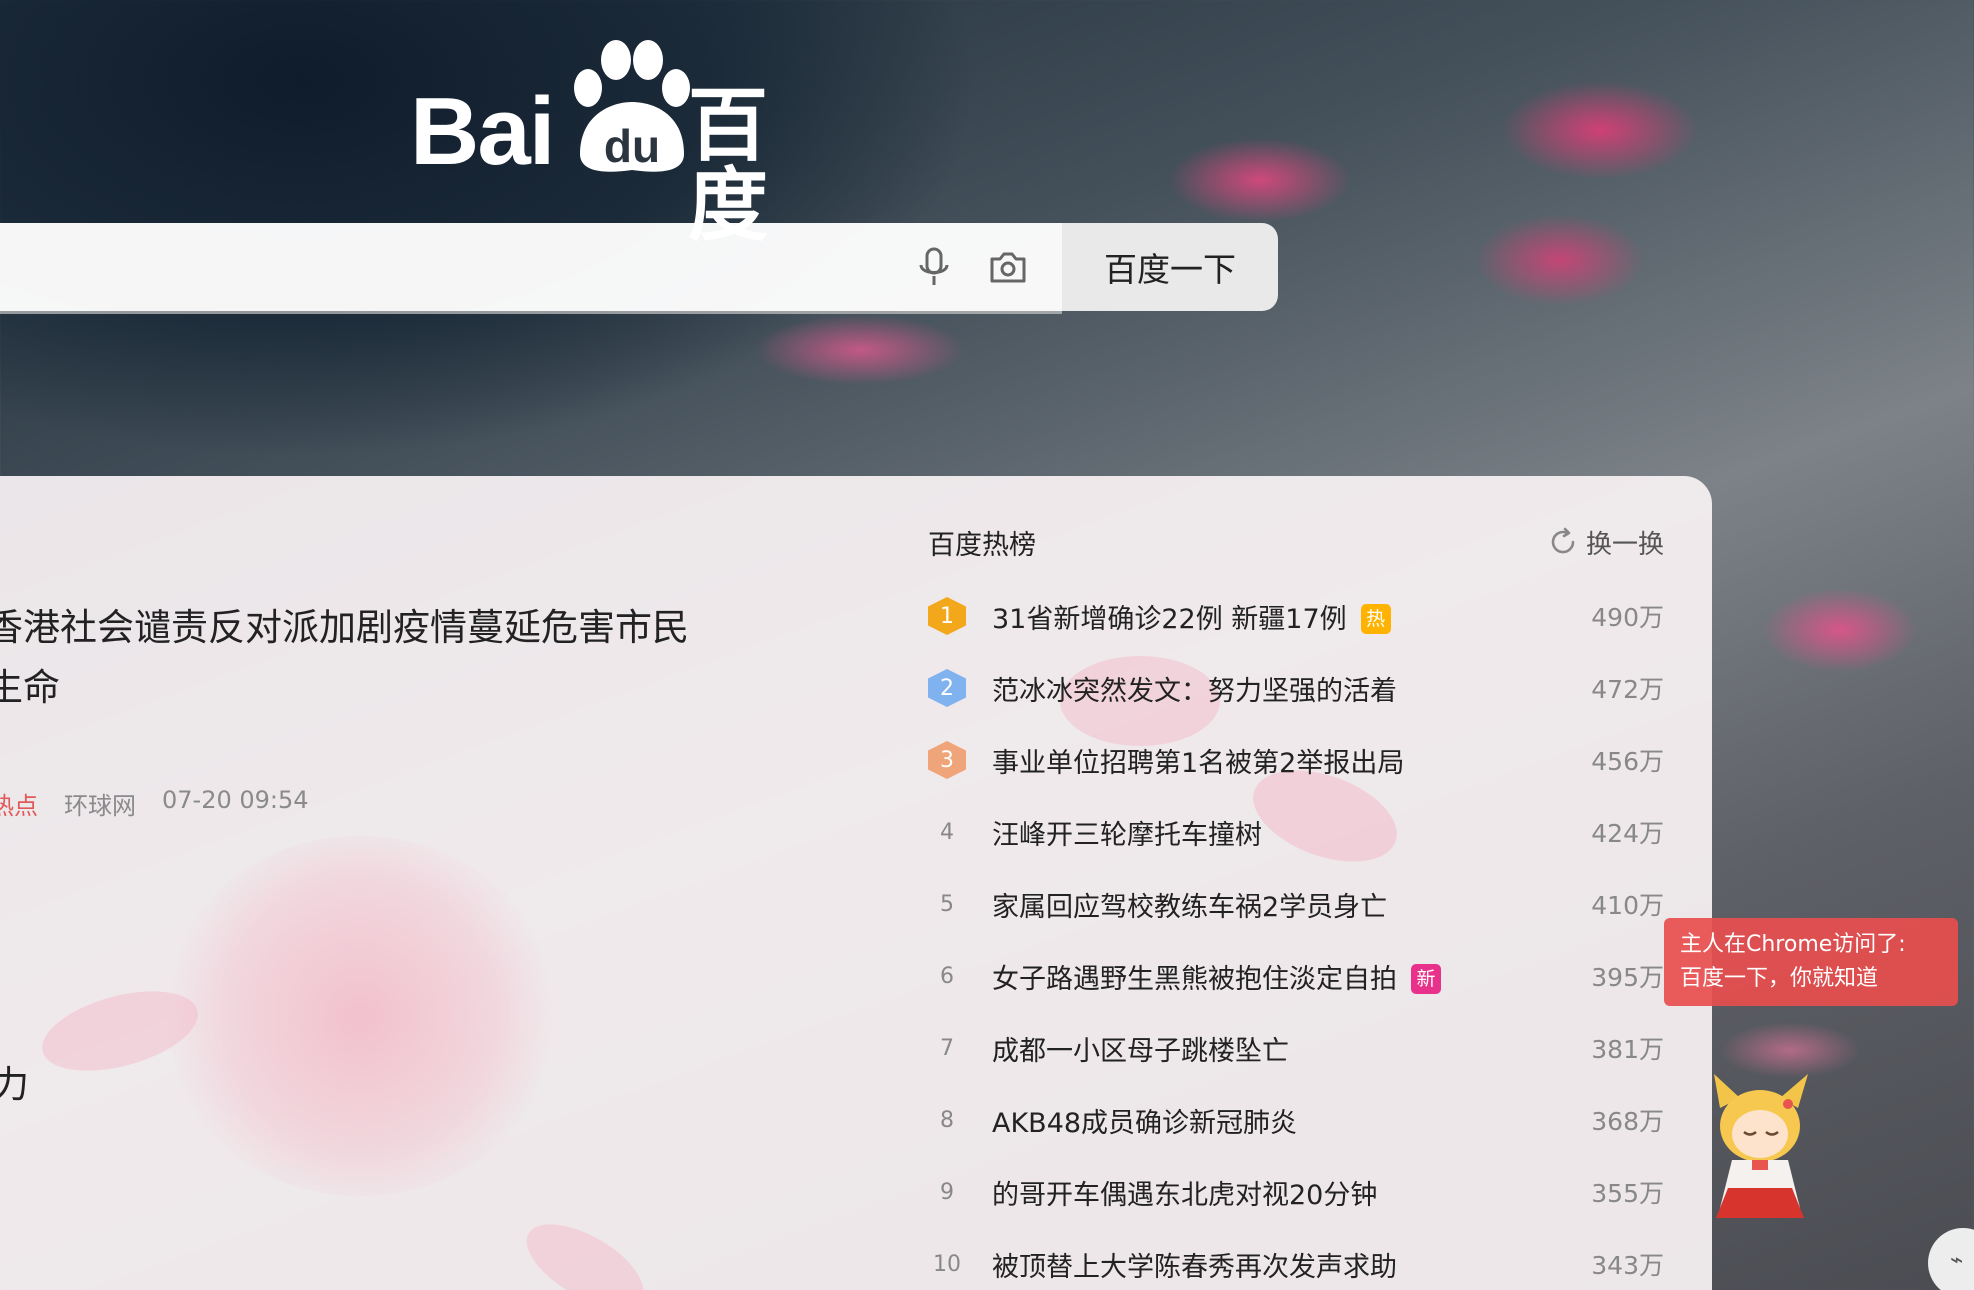 The height and width of the screenshot is (1290, 1974). Describe the element at coordinates (934, 267) in the screenshot. I see `microphone-icon` at that location.